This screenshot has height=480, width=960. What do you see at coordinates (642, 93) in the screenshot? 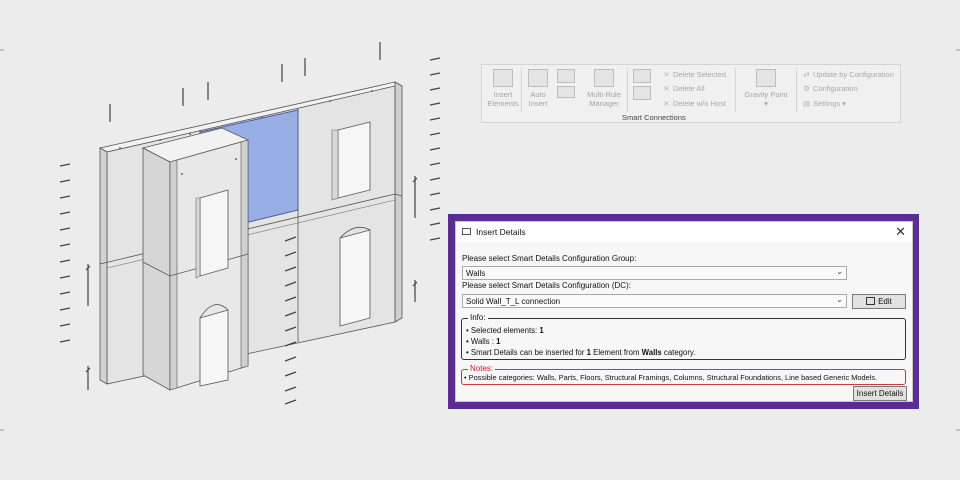
I see `delete-icon` at bounding box center [642, 93].